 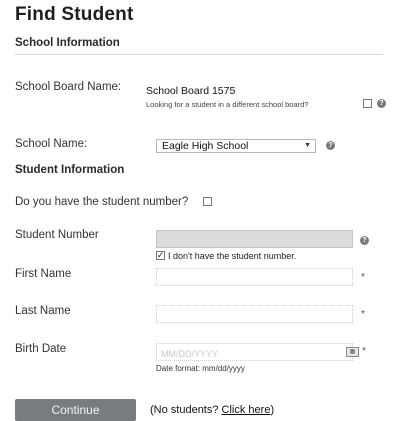 I want to click on birth-date-label: Birth Date, so click(x=41, y=349).